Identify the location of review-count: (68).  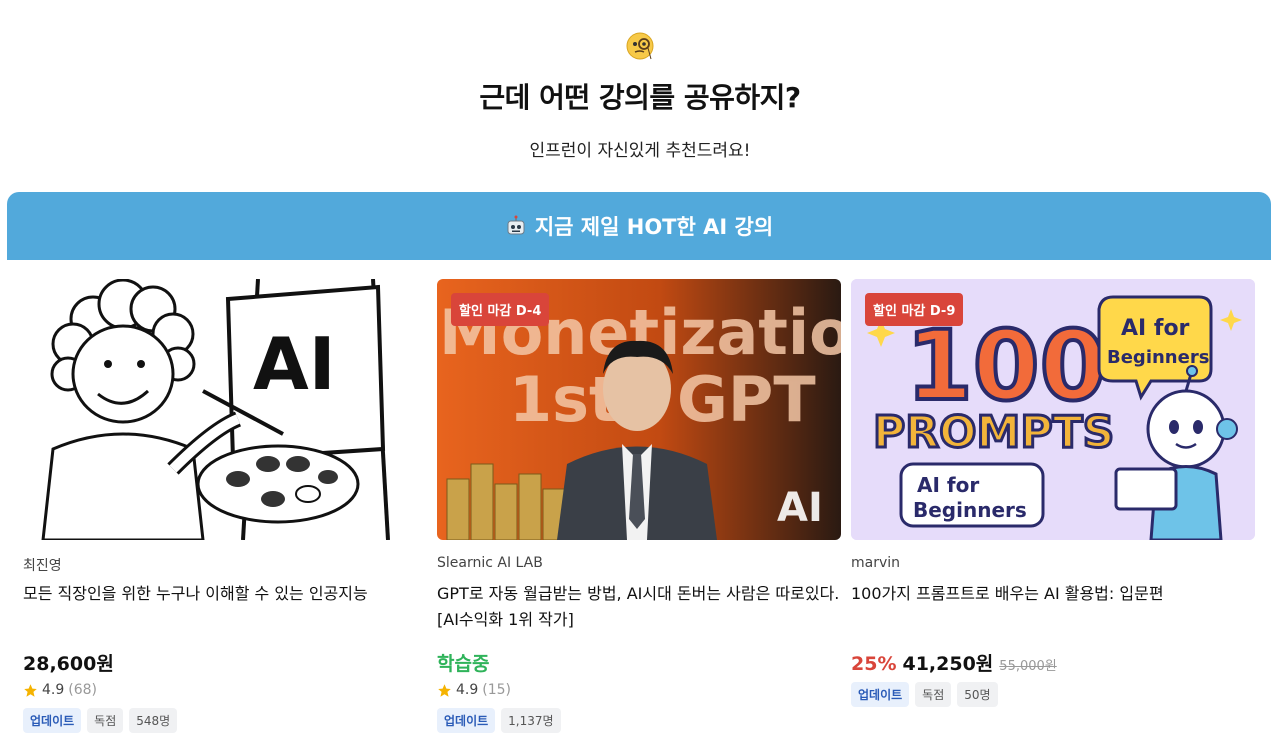
(83, 690).